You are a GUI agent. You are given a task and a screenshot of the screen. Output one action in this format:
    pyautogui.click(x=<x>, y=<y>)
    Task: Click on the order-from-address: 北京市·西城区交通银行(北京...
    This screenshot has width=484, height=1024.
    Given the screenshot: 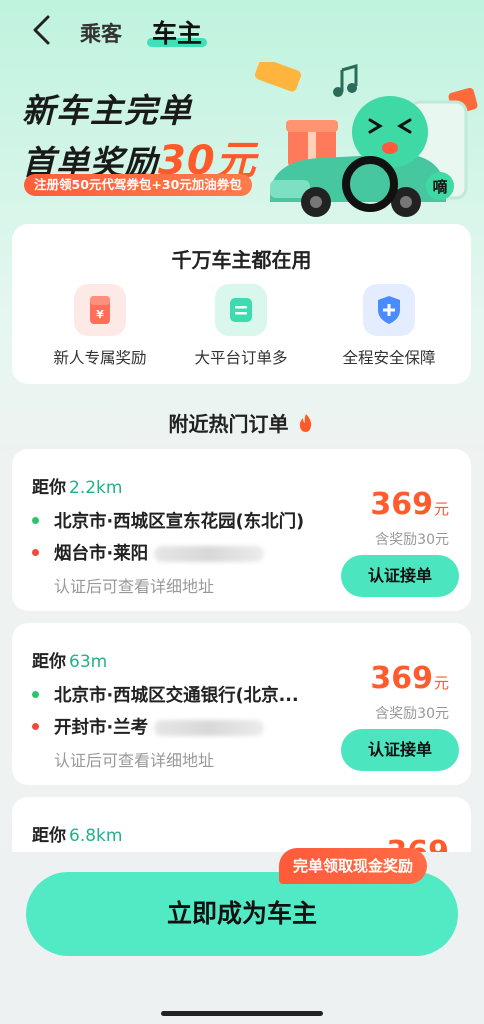 What is the action you would take?
    pyautogui.click(x=176, y=696)
    